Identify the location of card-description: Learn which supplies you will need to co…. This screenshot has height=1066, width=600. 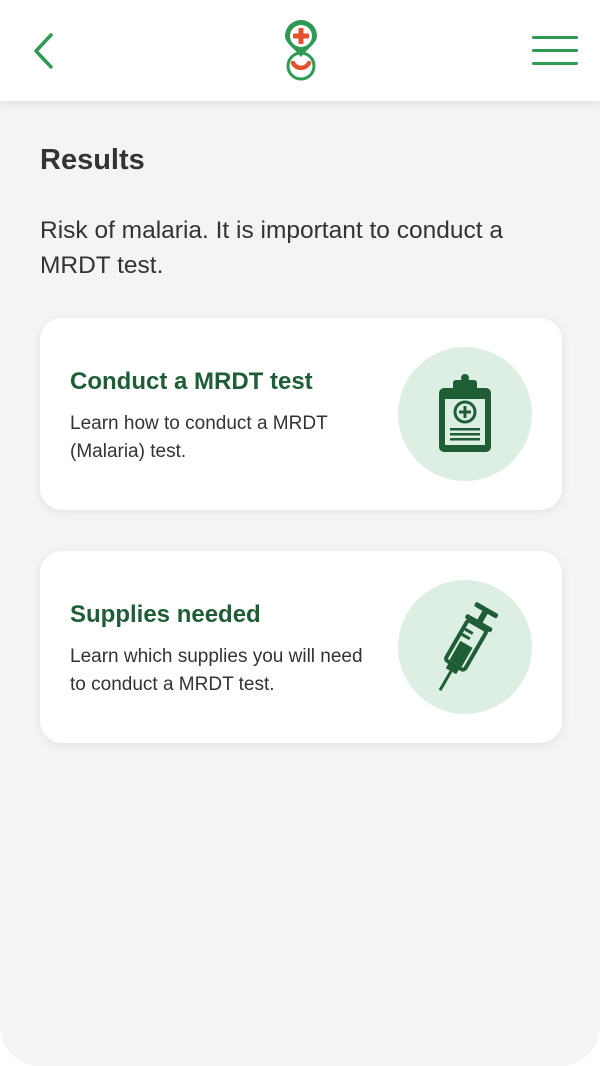
(216, 670).